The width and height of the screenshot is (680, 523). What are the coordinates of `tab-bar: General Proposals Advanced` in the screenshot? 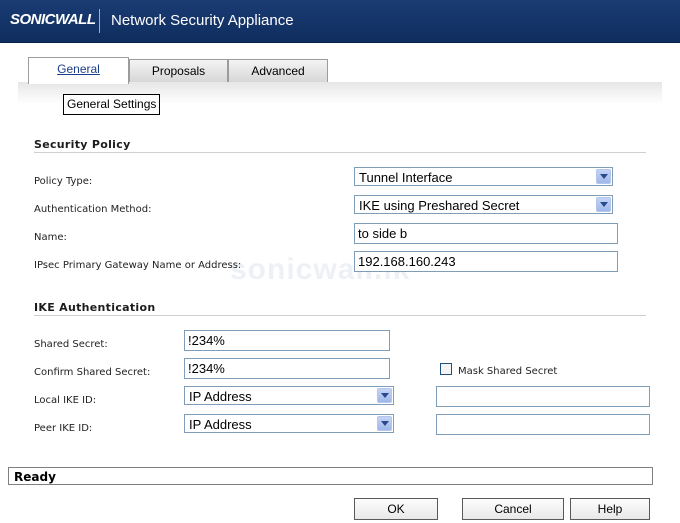 It's located at (340, 70).